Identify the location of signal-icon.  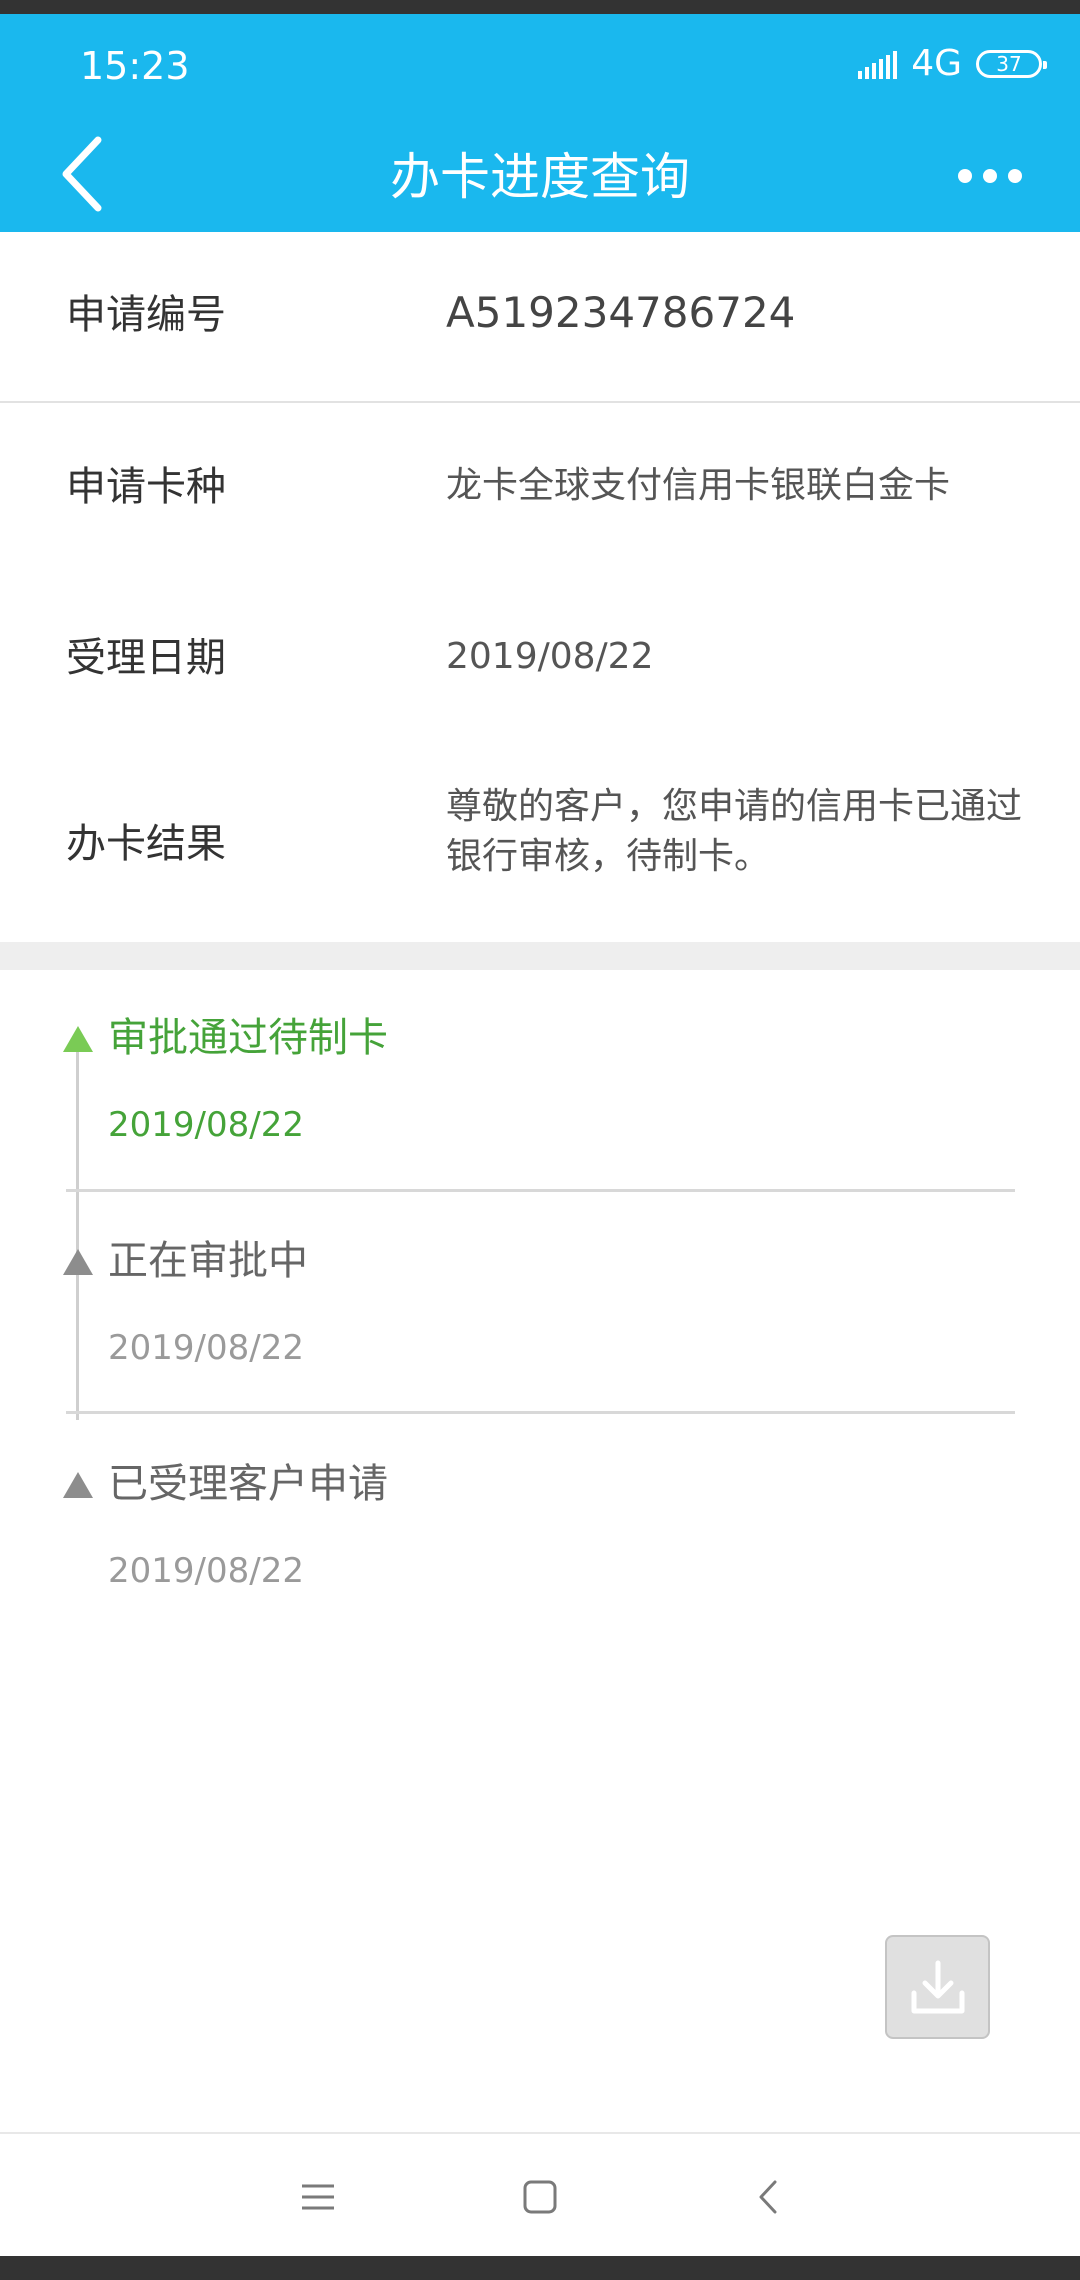
(878, 64).